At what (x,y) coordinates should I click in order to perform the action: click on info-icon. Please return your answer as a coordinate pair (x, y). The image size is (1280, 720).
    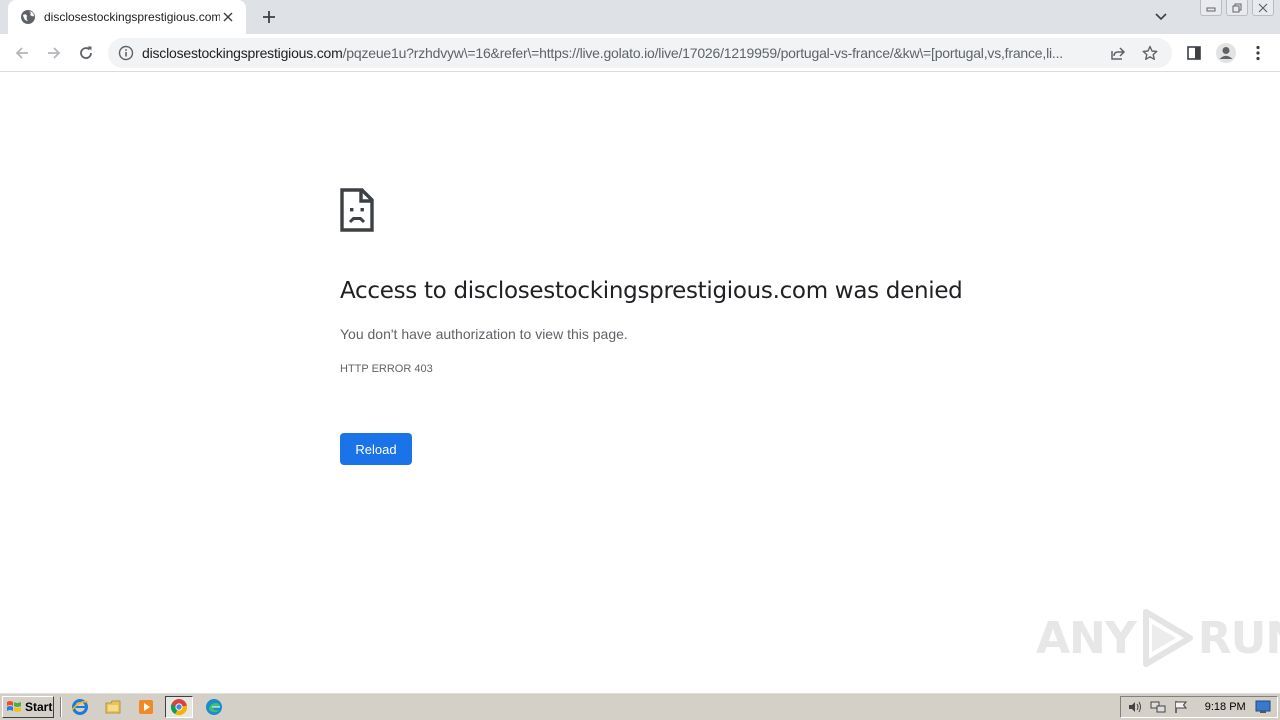
    Looking at the image, I should click on (126, 53).